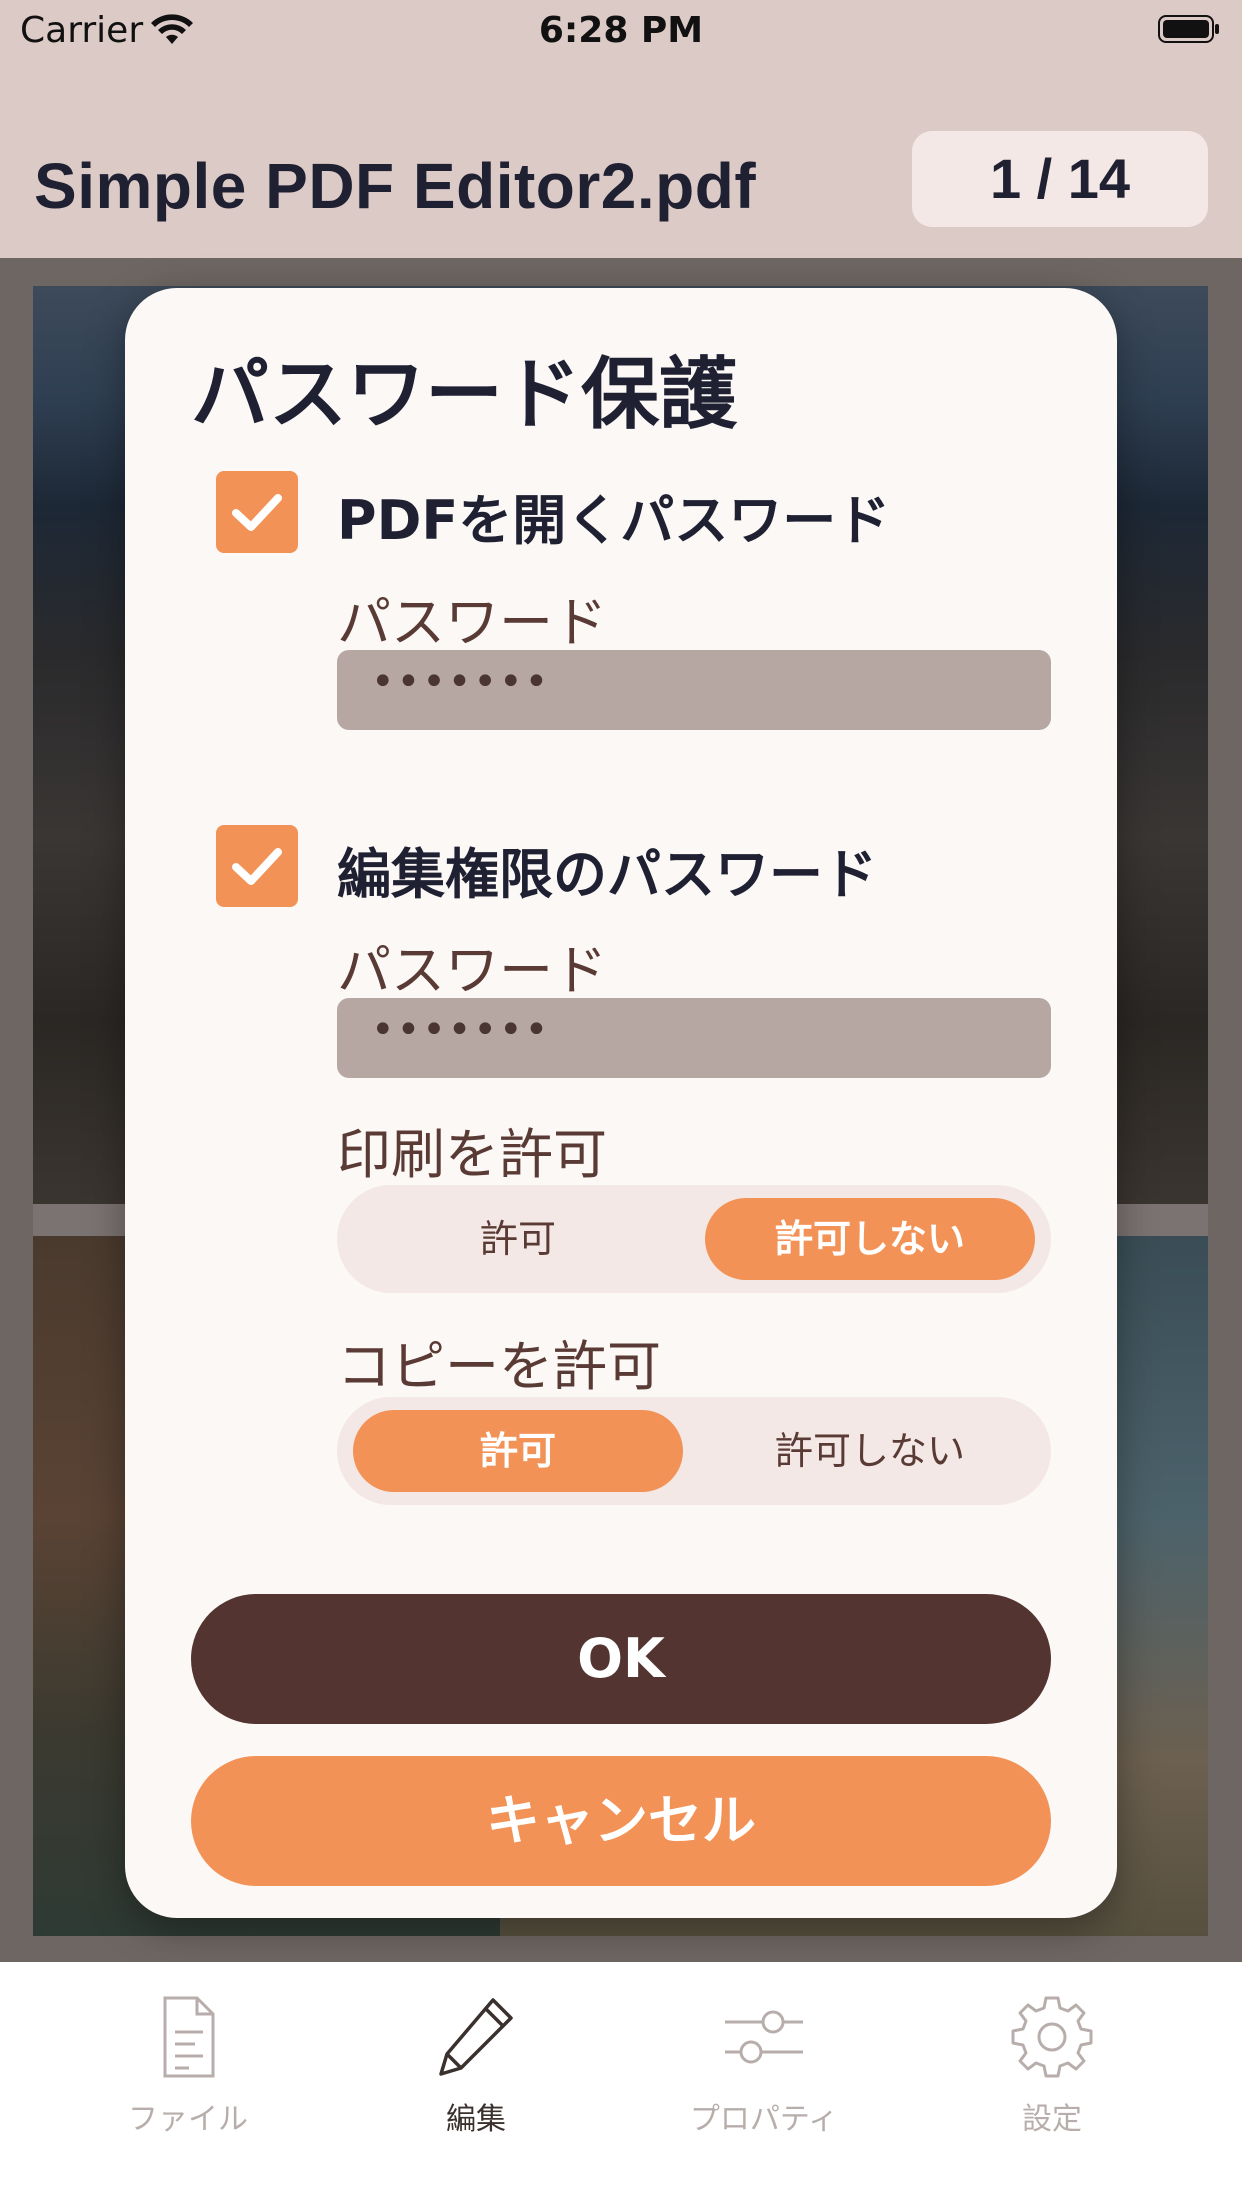  What do you see at coordinates (694, 1038) in the screenshot?
I see `edit-password-input: •••••••` at bounding box center [694, 1038].